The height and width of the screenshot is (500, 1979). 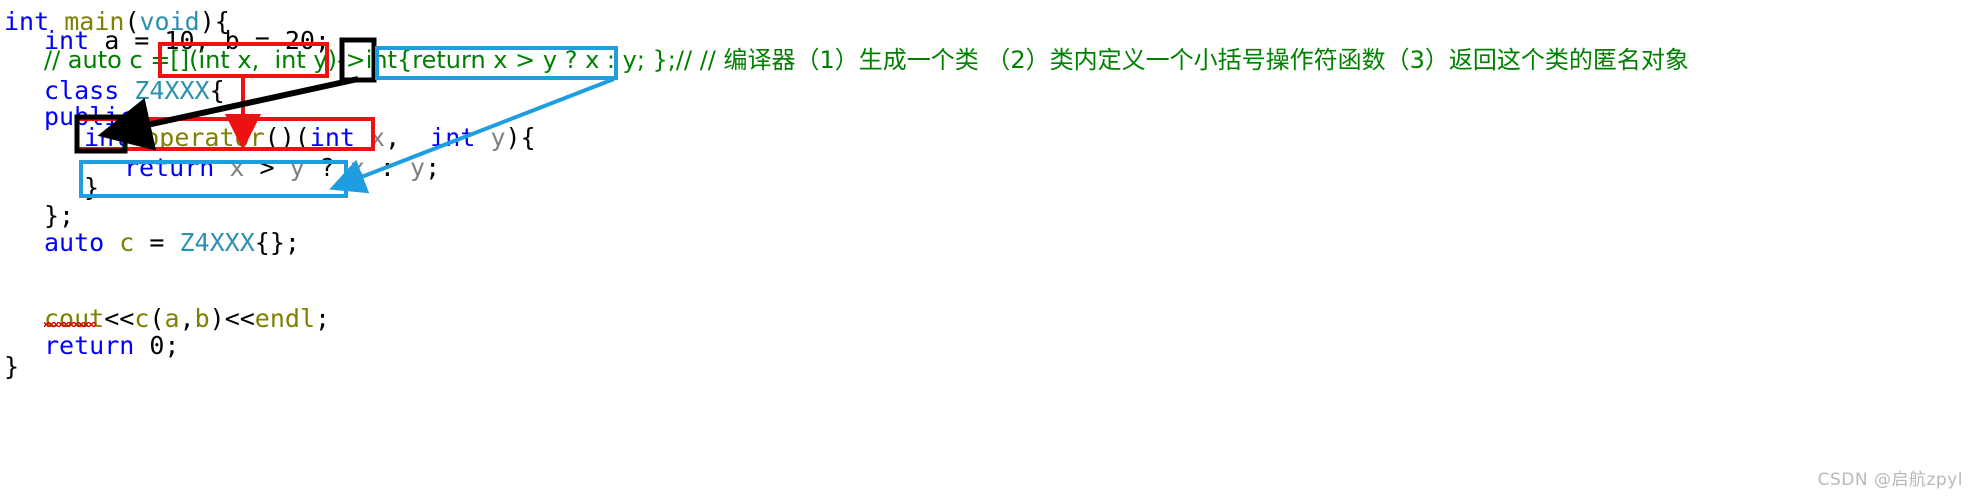 I want to click on code-token: Z4XXX, so click(x=217, y=242).